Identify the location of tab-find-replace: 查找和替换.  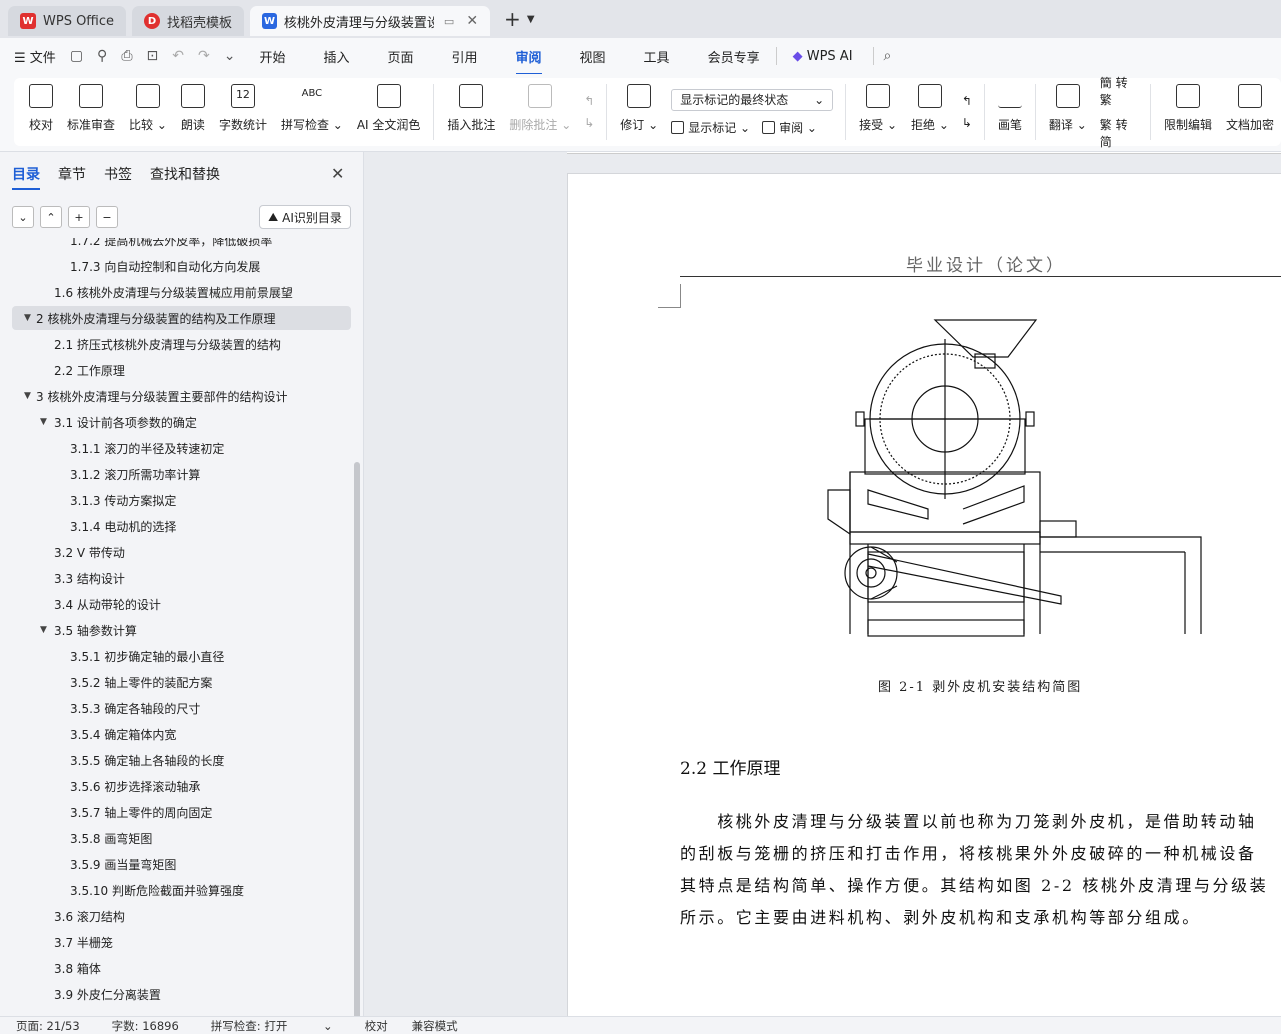
(185, 177).